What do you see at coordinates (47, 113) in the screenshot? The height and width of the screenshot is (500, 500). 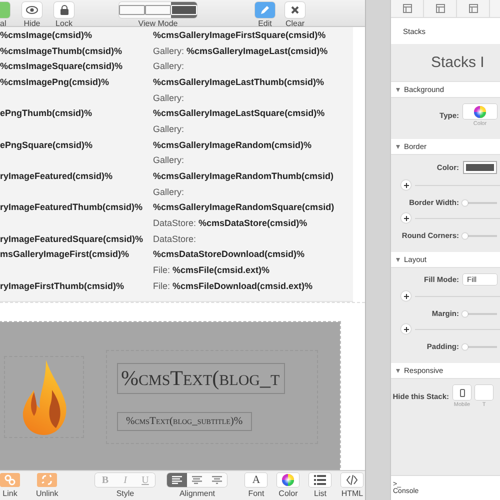 I see `tag-text: ePngThumb(cmsid)%` at bounding box center [47, 113].